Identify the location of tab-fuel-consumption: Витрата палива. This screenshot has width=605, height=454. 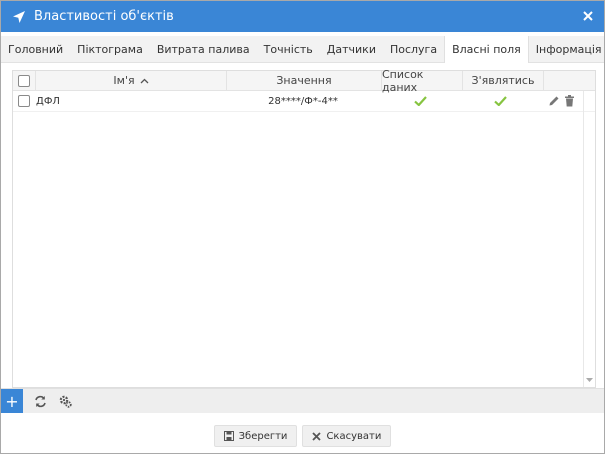
(203, 49).